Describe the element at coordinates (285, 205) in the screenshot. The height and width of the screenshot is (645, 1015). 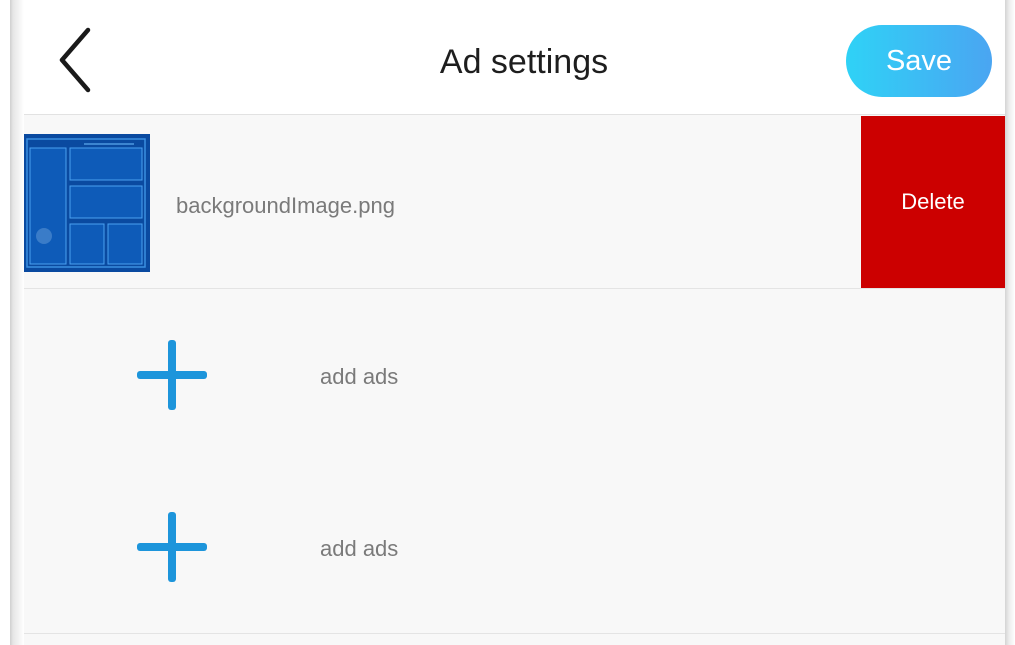
I see `ad-file-name: backgroundImage.png` at that location.